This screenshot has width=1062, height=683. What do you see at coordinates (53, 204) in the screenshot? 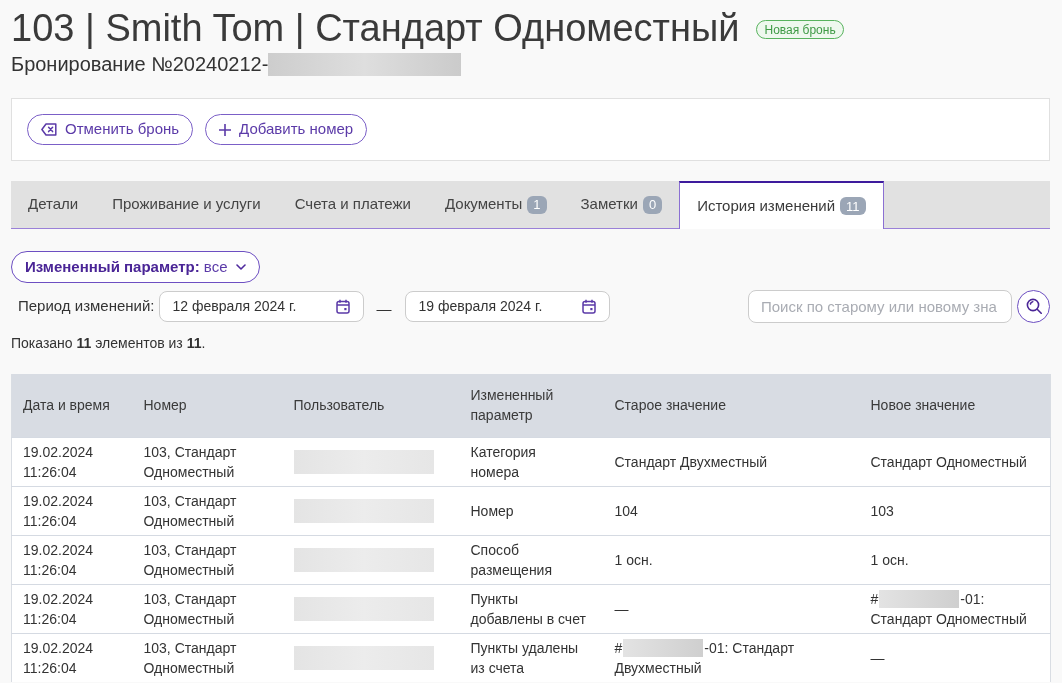
I see `tab: Детали` at bounding box center [53, 204].